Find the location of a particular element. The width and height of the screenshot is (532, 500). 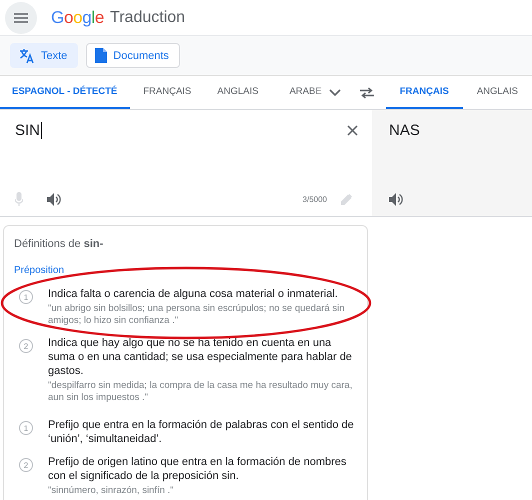

language-tab: ESPAGNOL - DÉTECTÉ is located at coordinates (65, 92).